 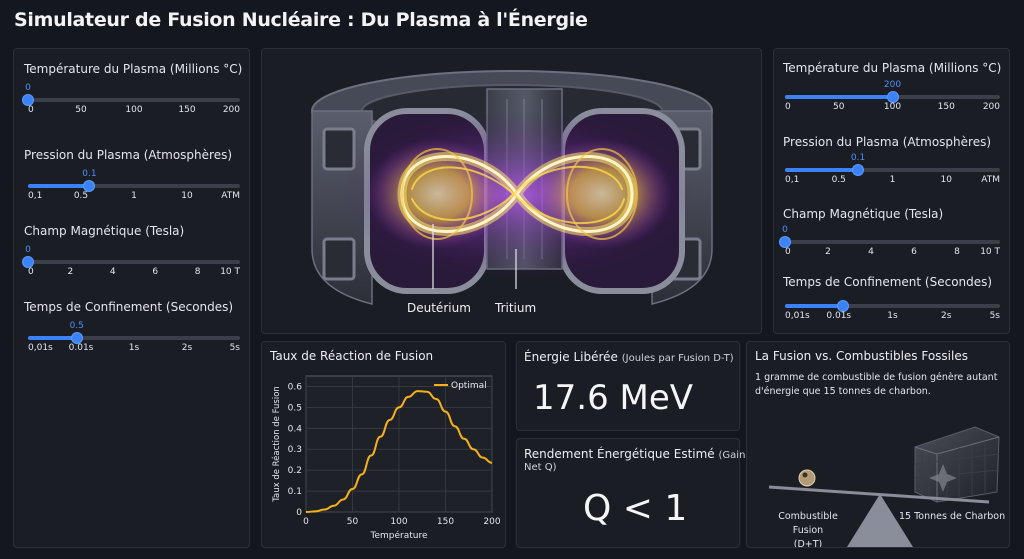 What do you see at coordinates (808, 523) in the screenshot?
I see `fusion-label-line1: Combustible Fusion` at bounding box center [808, 523].